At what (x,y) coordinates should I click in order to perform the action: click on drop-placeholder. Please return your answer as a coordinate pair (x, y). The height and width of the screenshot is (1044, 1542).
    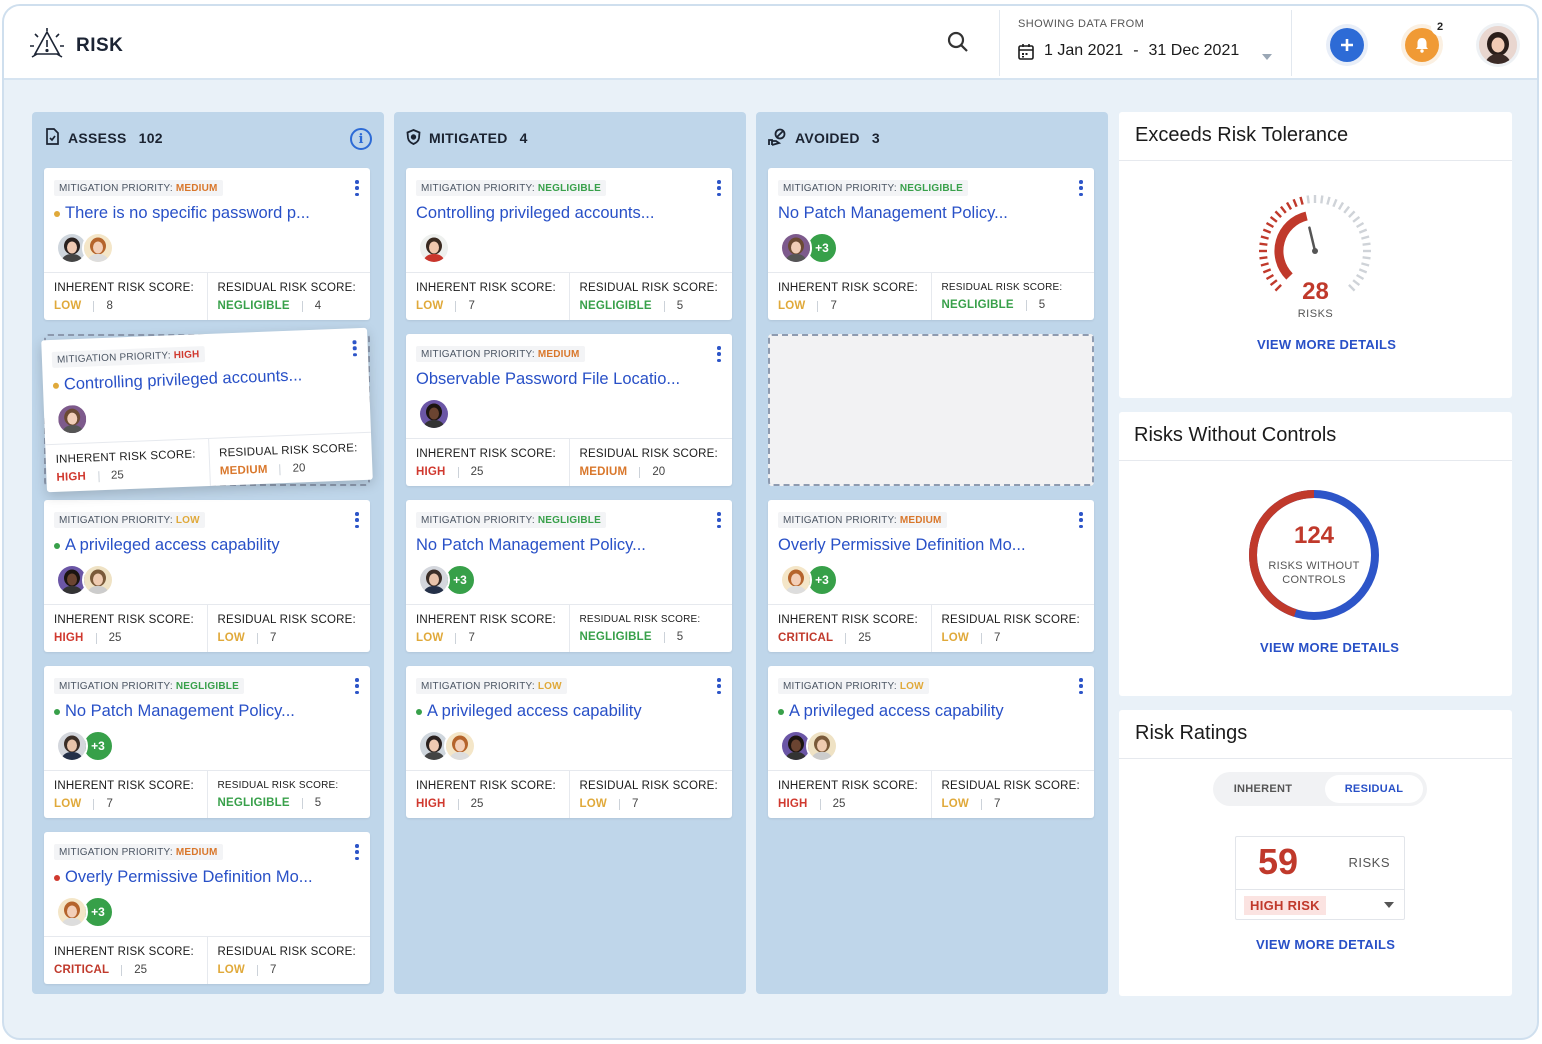
    Looking at the image, I should click on (931, 410).